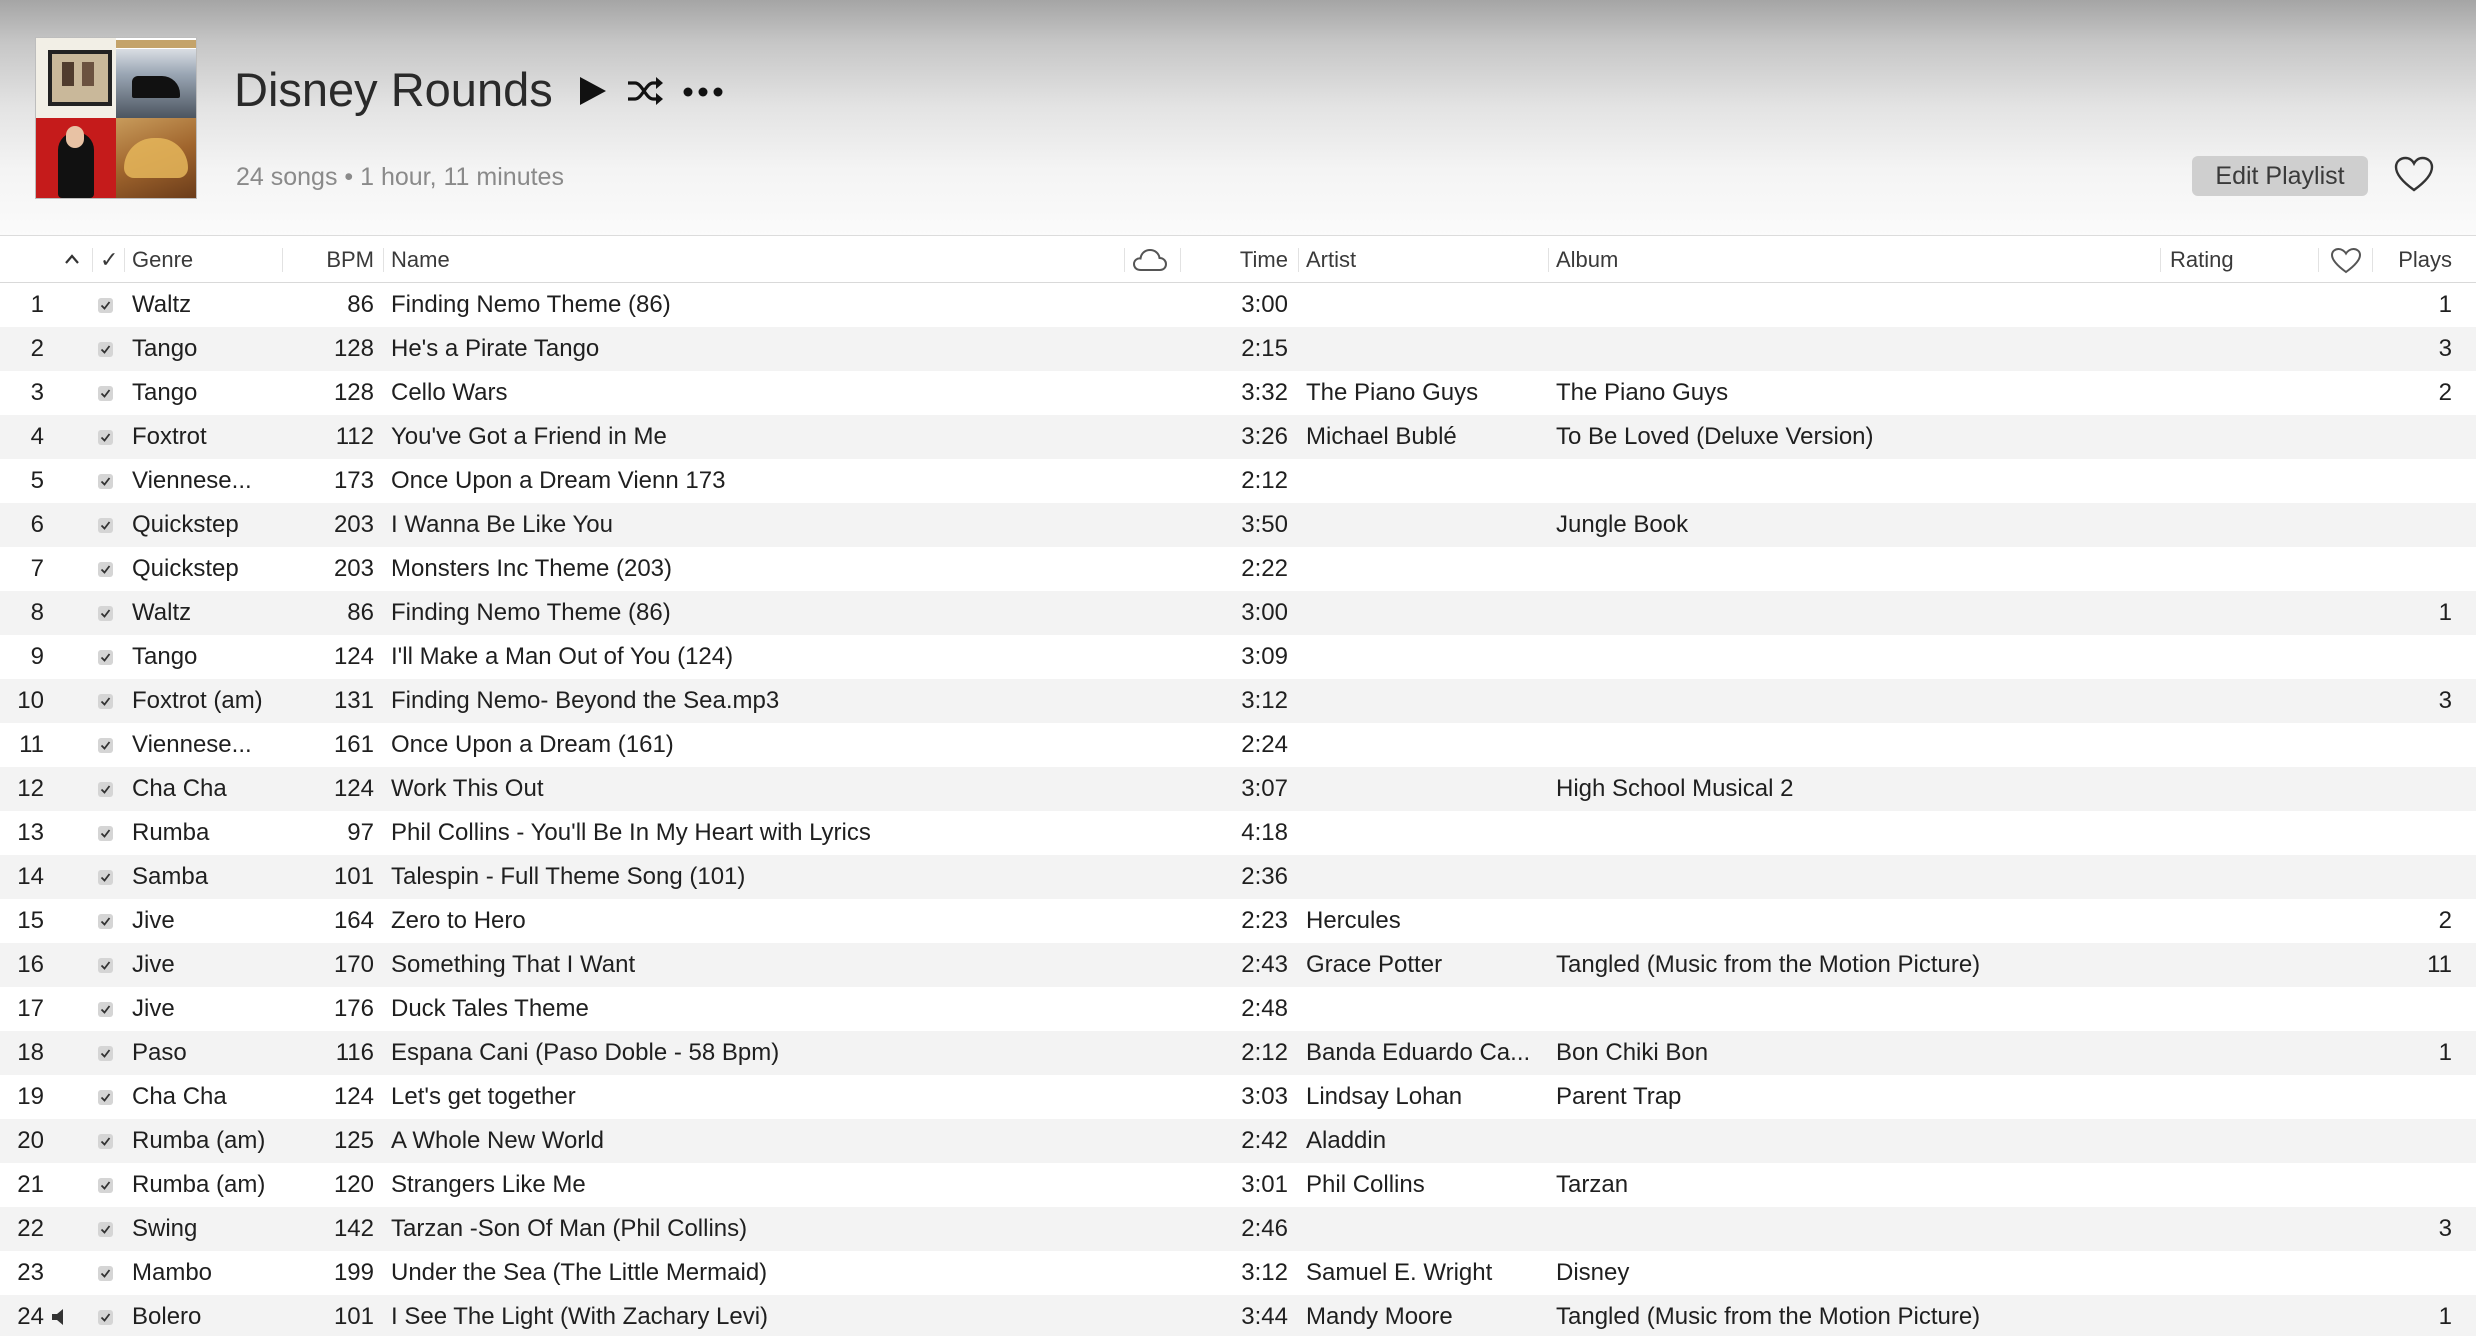 This screenshot has height=1336, width=2476. What do you see at coordinates (353, 1228) in the screenshot?
I see `track-bpm: 142` at bounding box center [353, 1228].